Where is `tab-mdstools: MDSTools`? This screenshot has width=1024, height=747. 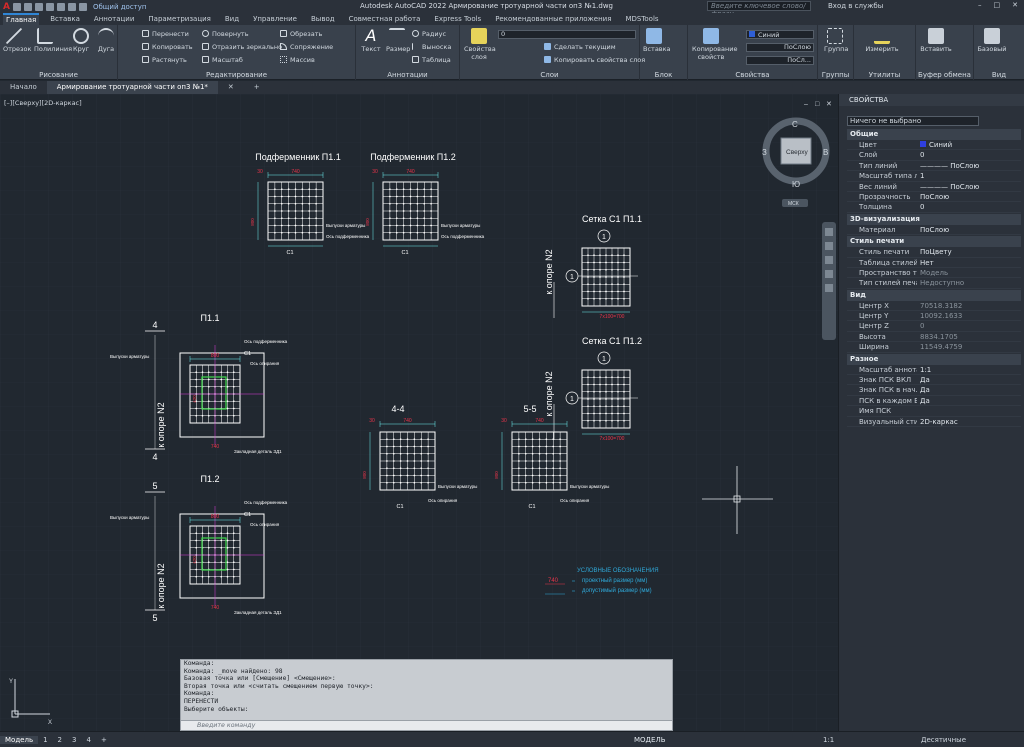
tab-mdstools: MDSTools is located at coordinates (641, 19).